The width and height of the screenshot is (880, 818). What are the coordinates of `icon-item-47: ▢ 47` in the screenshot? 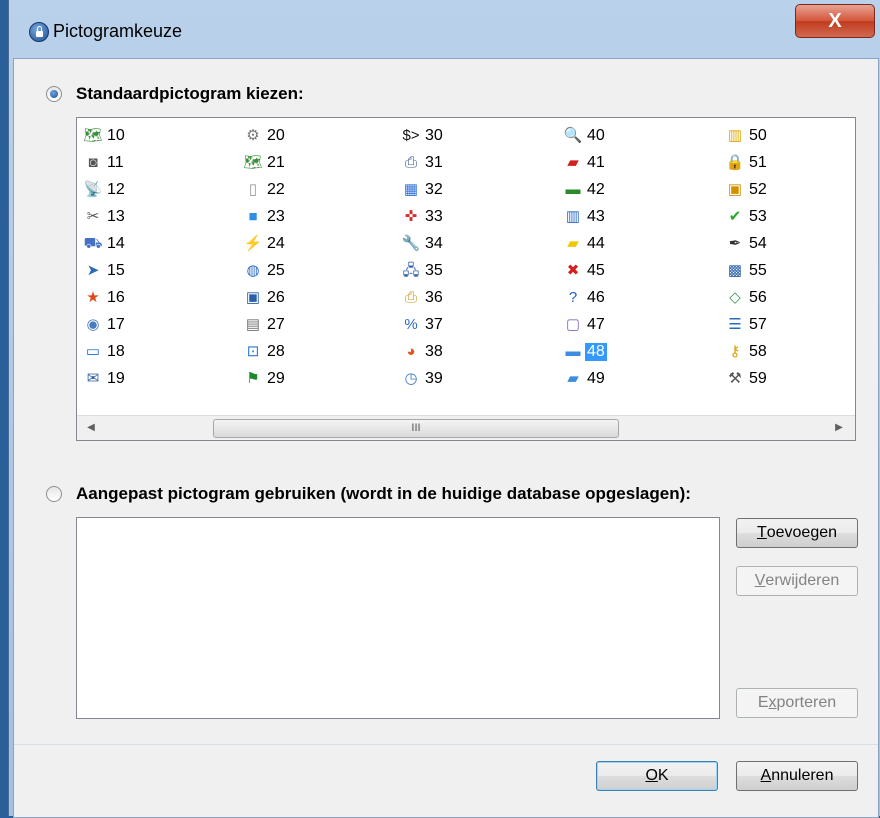 It's located at (585, 324).